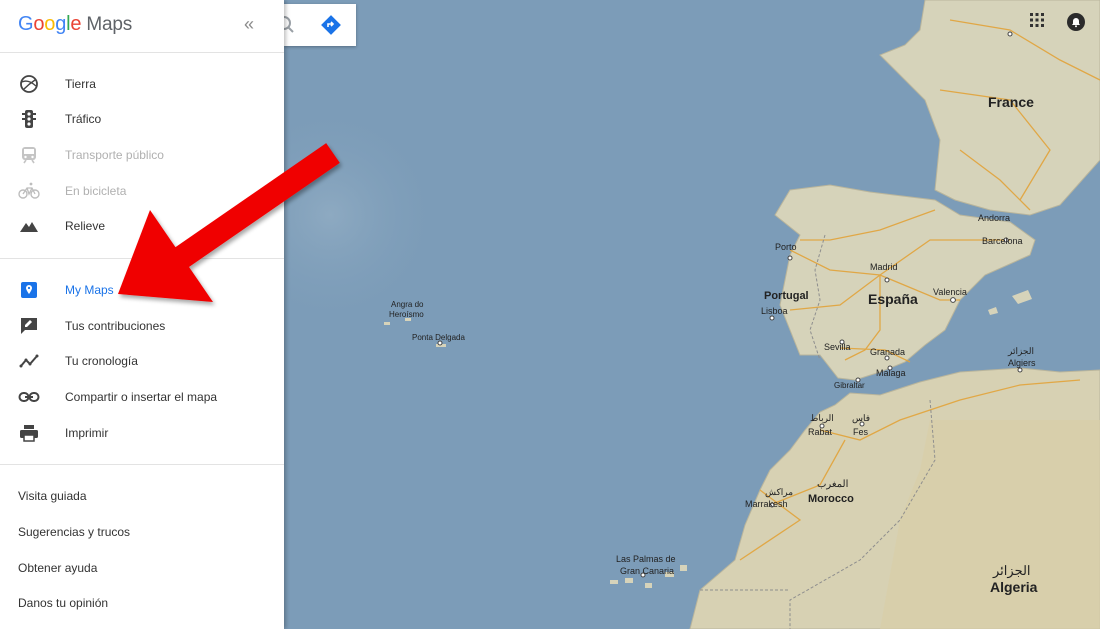  I want to click on map-label-las-palmas-2: Gran Canaria, so click(647, 571).